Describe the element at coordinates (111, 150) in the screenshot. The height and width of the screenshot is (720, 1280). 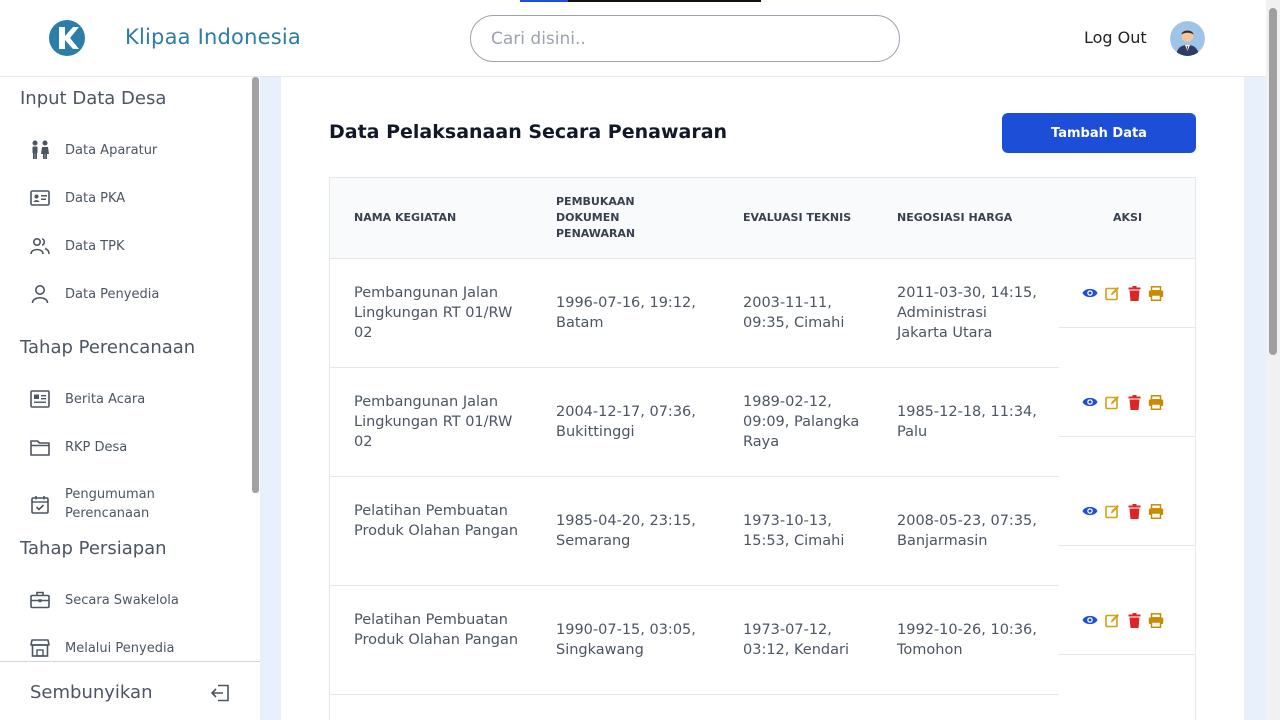
I see `sidebar-item-label: Data Aparatur` at that location.